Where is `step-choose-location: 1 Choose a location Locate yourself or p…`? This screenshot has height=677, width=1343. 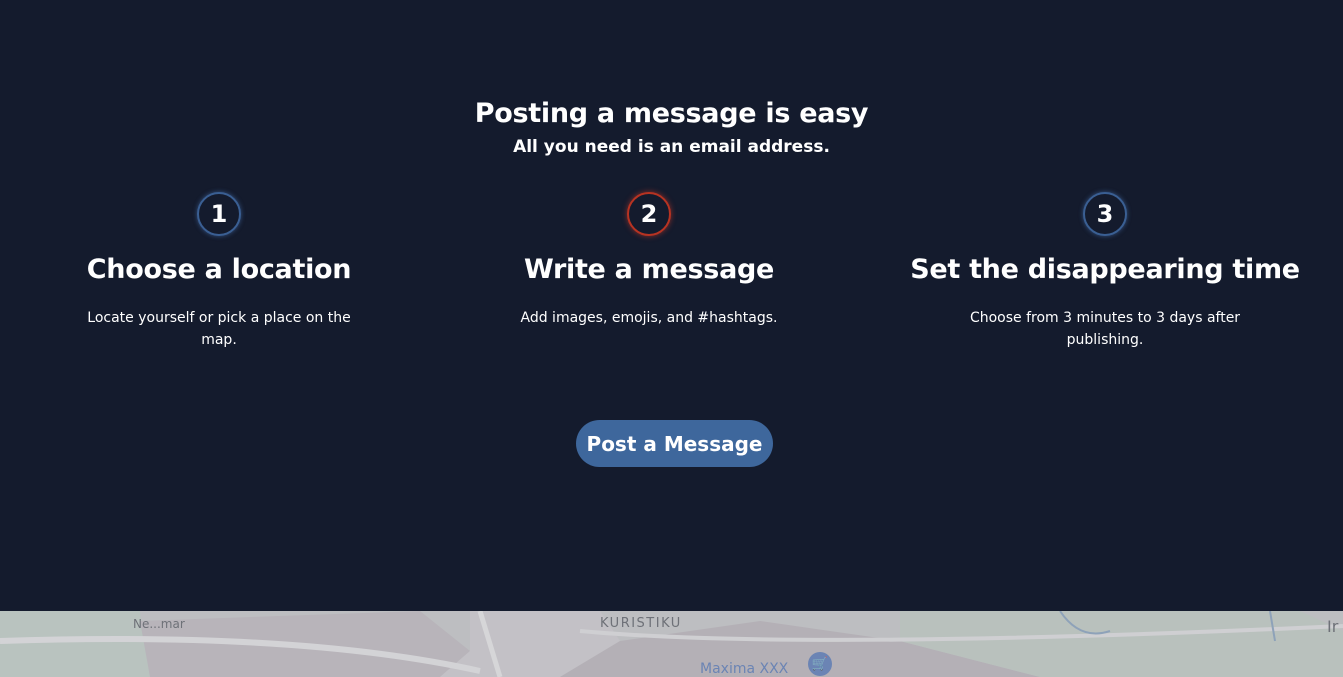 step-choose-location: 1 Choose a location Locate yourself or p… is located at coordinates (219, 271).